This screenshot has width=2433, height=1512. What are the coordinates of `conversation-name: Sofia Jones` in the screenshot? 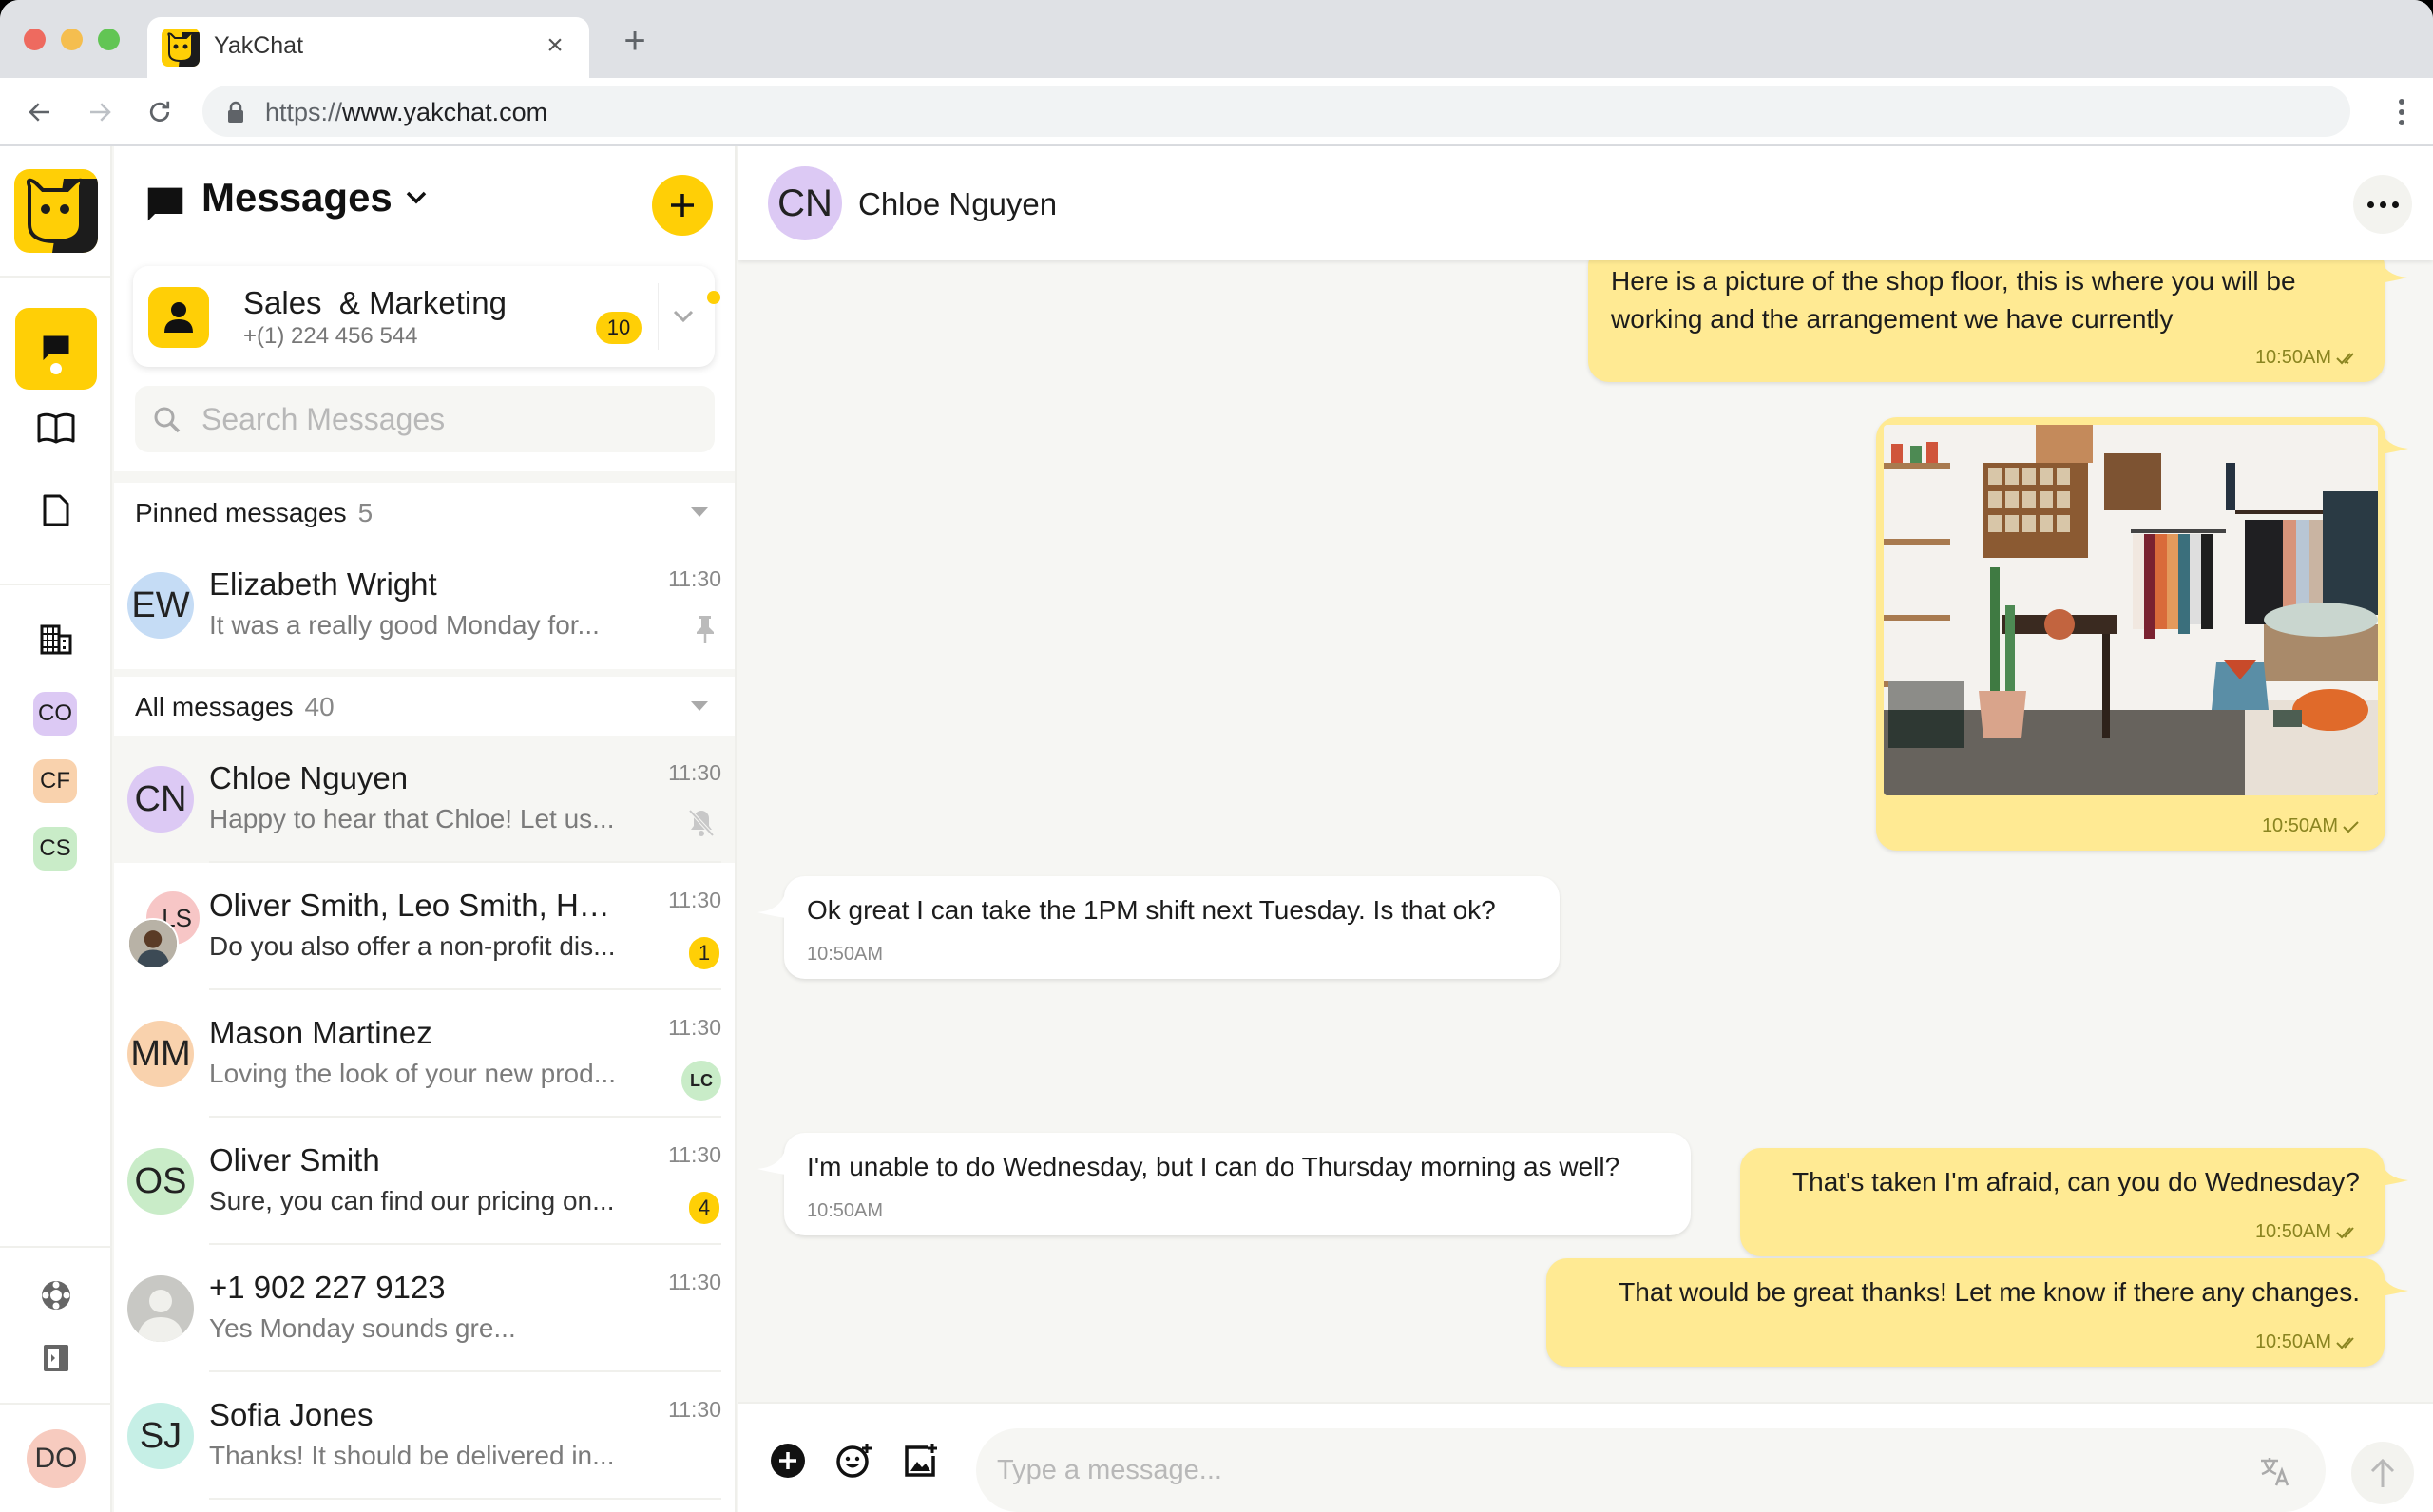 It's located at (291, 1414).